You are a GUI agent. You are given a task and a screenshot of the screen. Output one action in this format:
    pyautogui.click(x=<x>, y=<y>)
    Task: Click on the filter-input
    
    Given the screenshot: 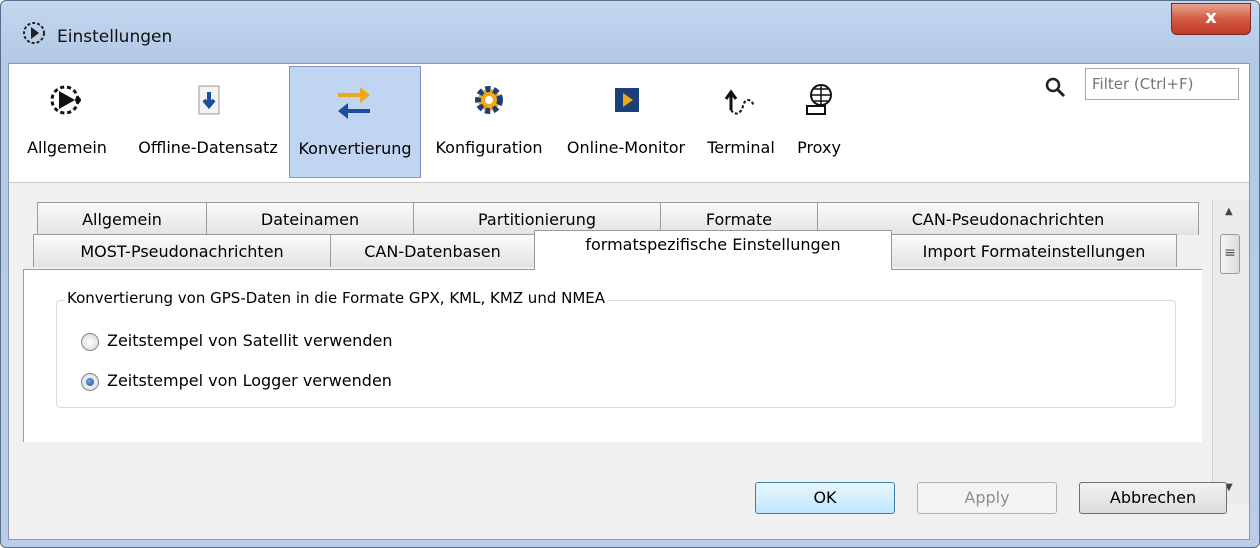 What is the action you would take?
    pyautogui.click(x=1162, y=84)
    